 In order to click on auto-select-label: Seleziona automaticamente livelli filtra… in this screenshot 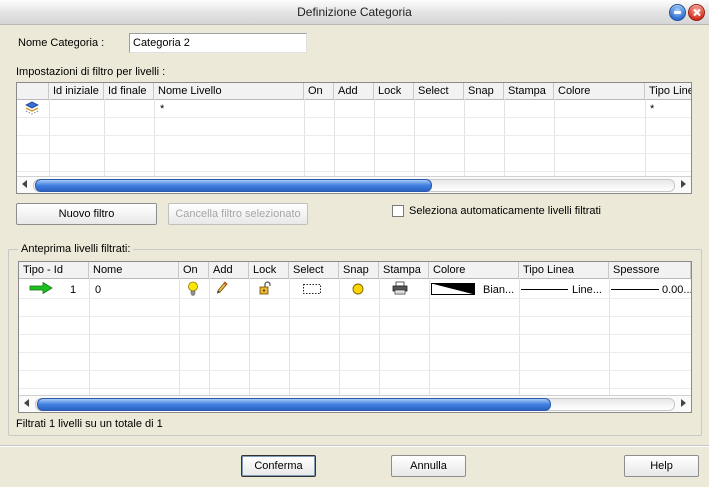, I will do `click(505, 211)`.